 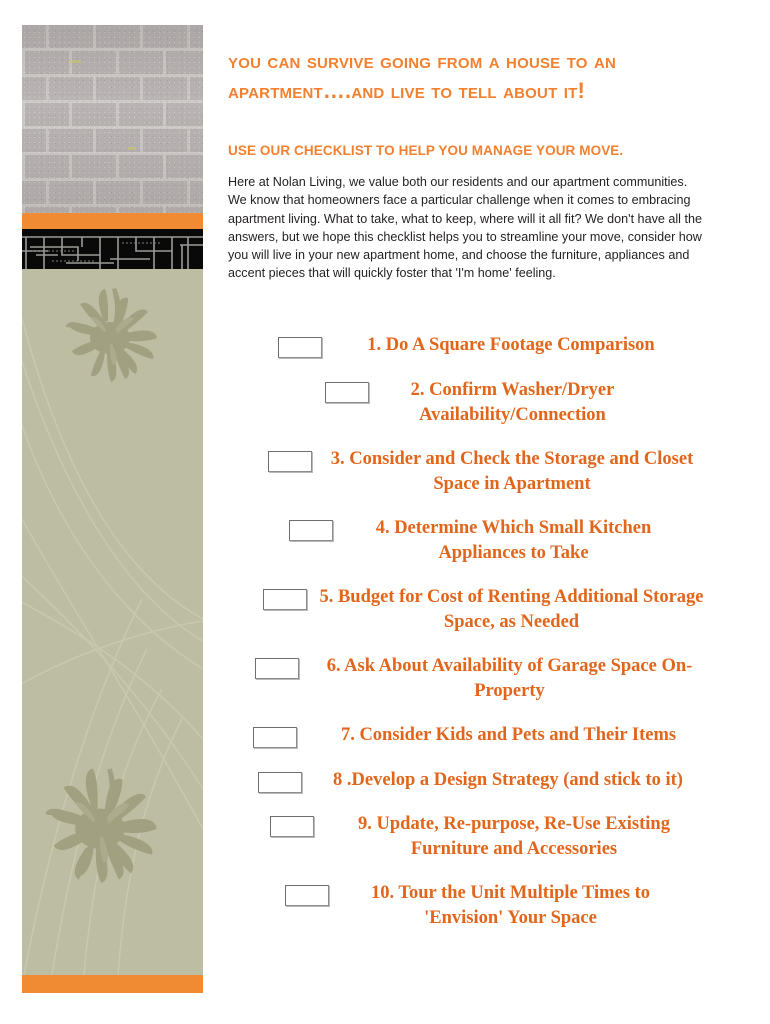 I want to click on black-geometric-band, so click(x=112, y=249).